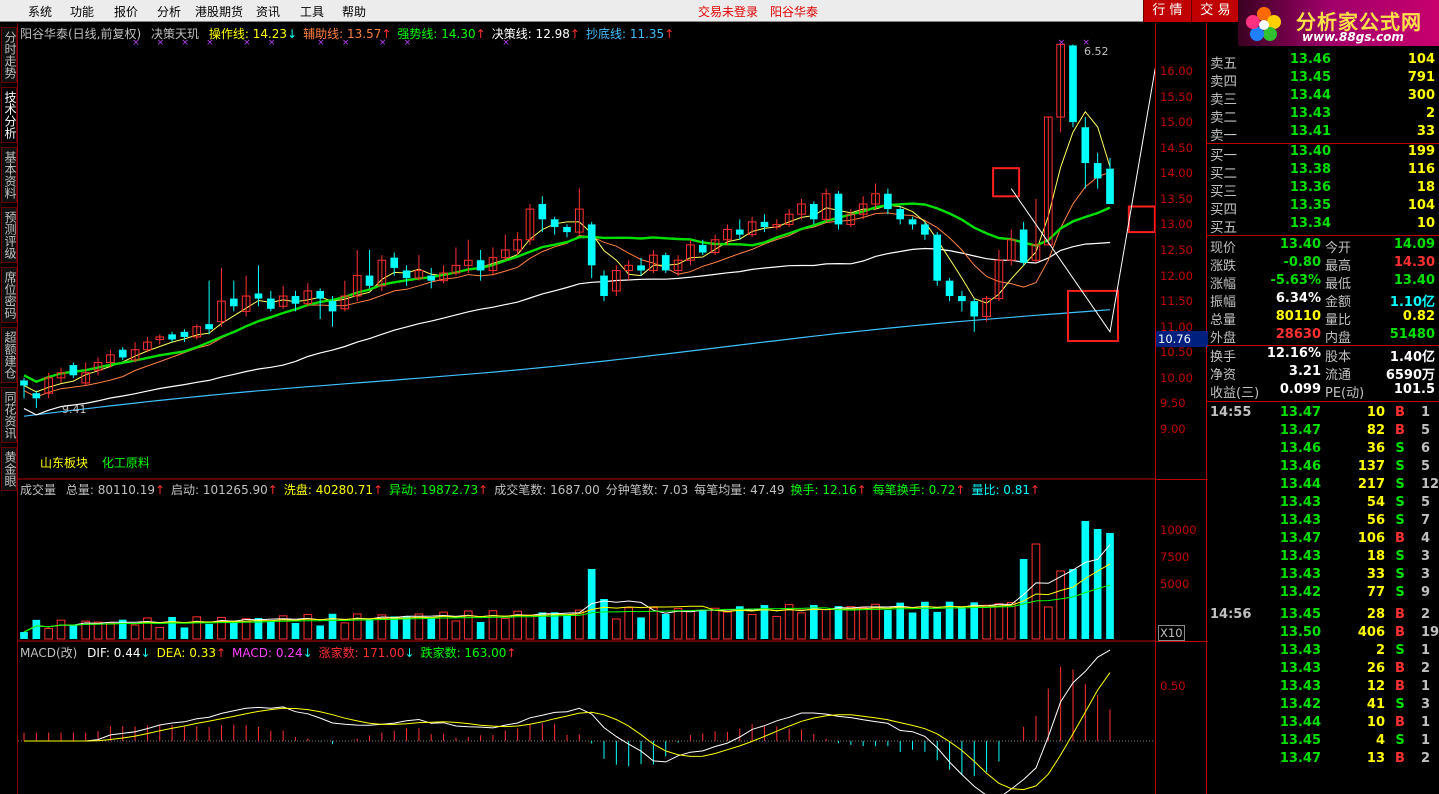 The height and width of the screenshot is (794, 1439). What do you see at coordinates (312, 11) in the screenshot?
I see `menu-tools: 工具` at bounding box center [312, 11].